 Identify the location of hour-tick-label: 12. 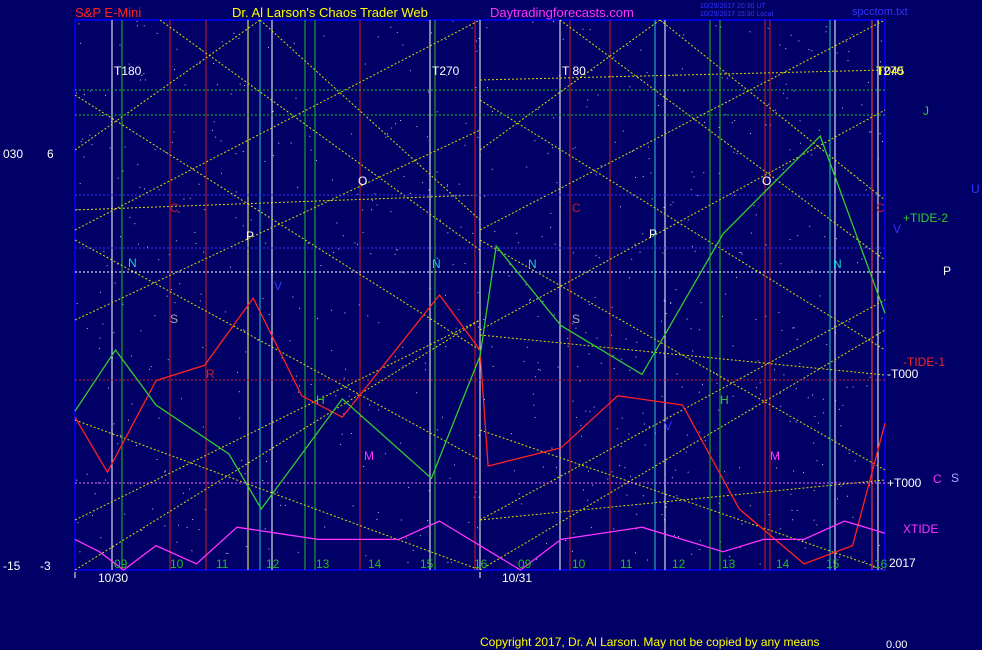
(273, 564).